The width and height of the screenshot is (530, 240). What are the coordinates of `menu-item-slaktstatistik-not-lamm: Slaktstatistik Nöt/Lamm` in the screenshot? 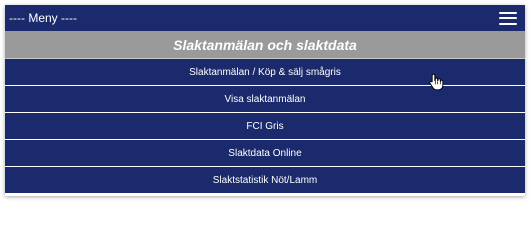 It's located at (265, 179).